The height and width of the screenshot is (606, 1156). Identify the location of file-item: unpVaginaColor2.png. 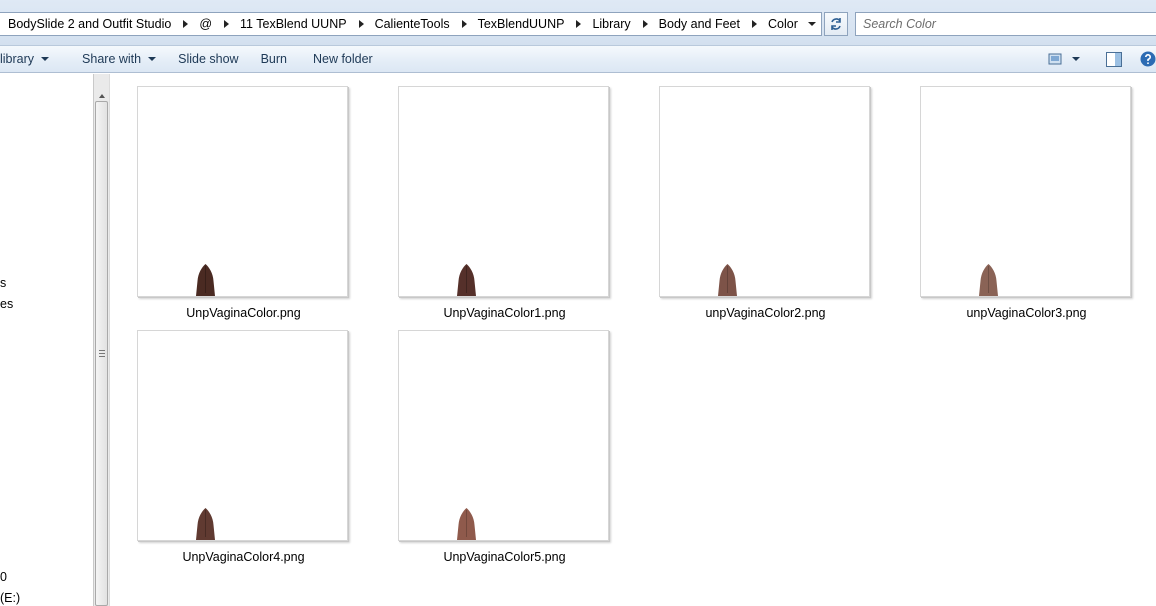
(763, 197).